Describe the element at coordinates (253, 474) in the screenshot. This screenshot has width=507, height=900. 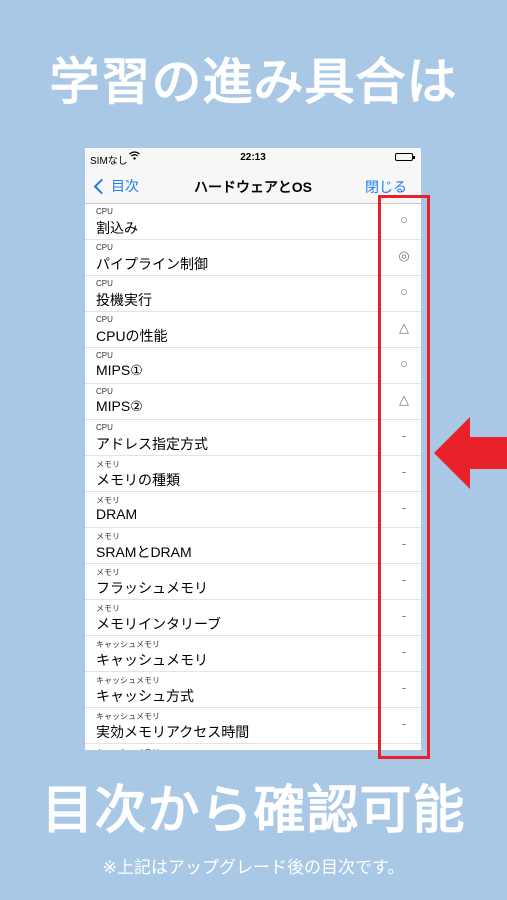
I see `list-item: メモリ メモリの種類 -` at that location.